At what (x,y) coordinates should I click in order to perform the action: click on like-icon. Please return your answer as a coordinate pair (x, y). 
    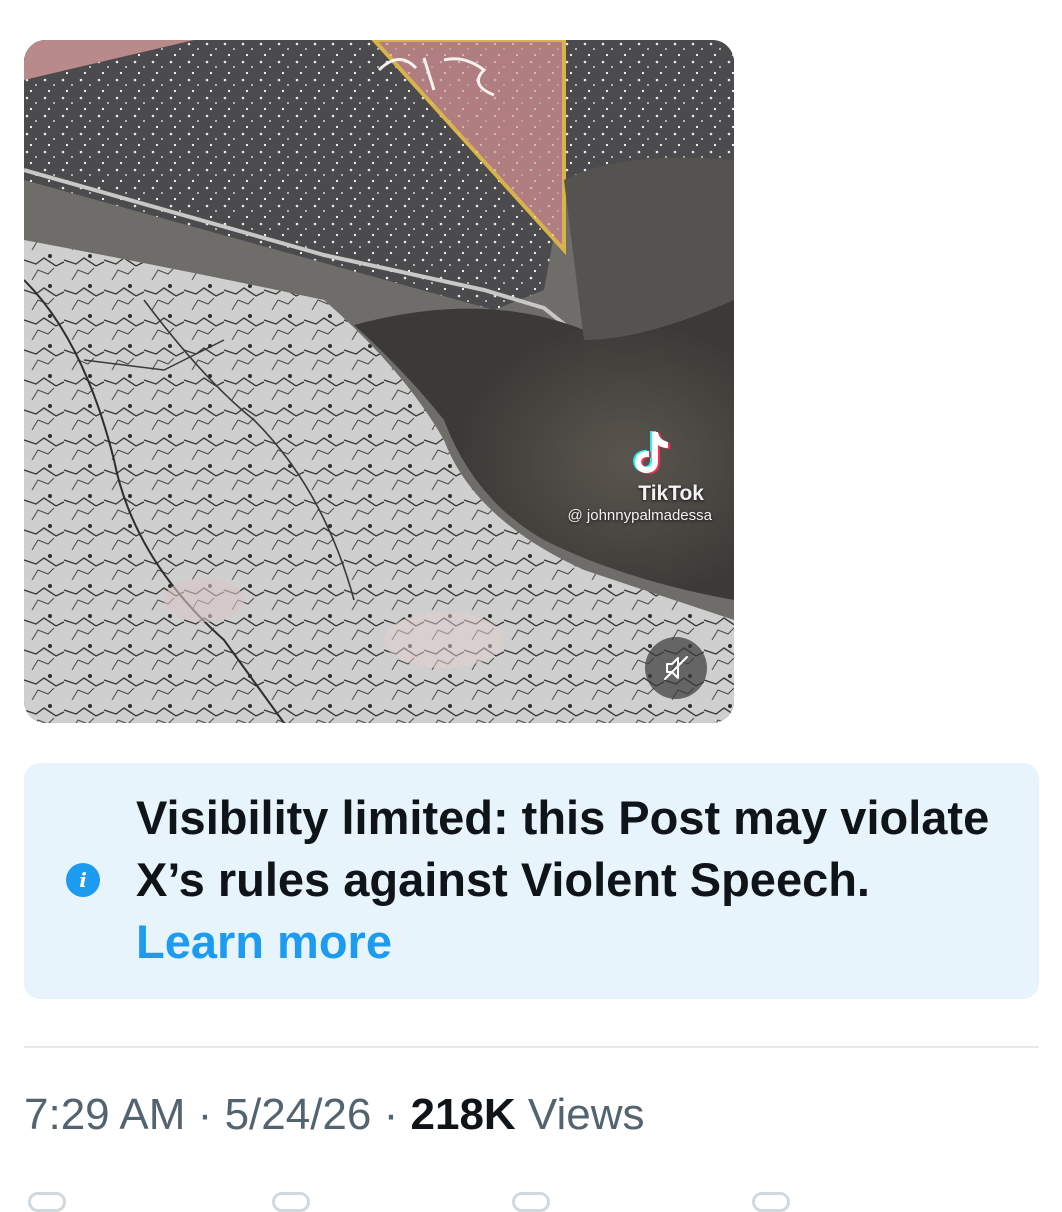
    Looking at the image, I should click on (531, 1202).